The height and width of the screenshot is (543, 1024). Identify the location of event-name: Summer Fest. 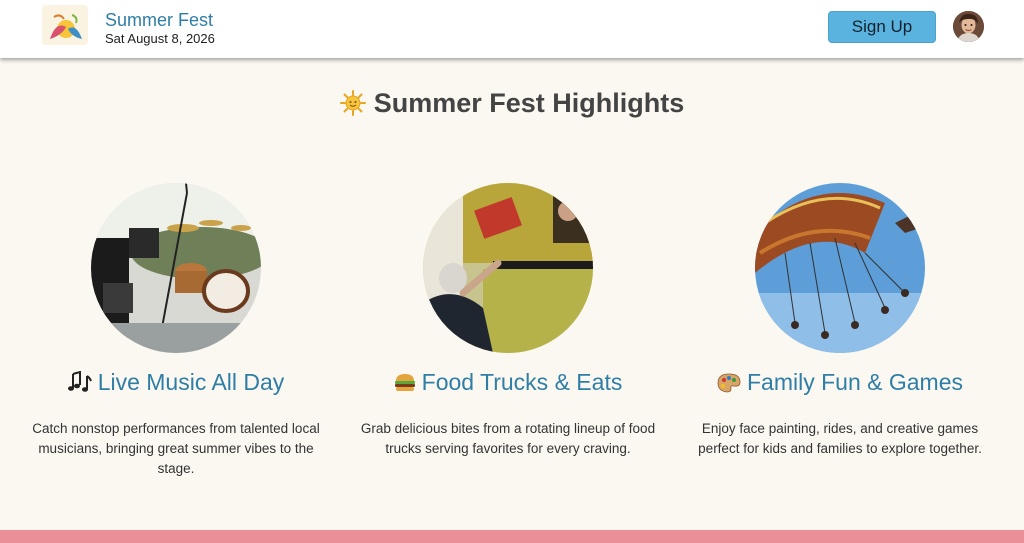
(159, 20).